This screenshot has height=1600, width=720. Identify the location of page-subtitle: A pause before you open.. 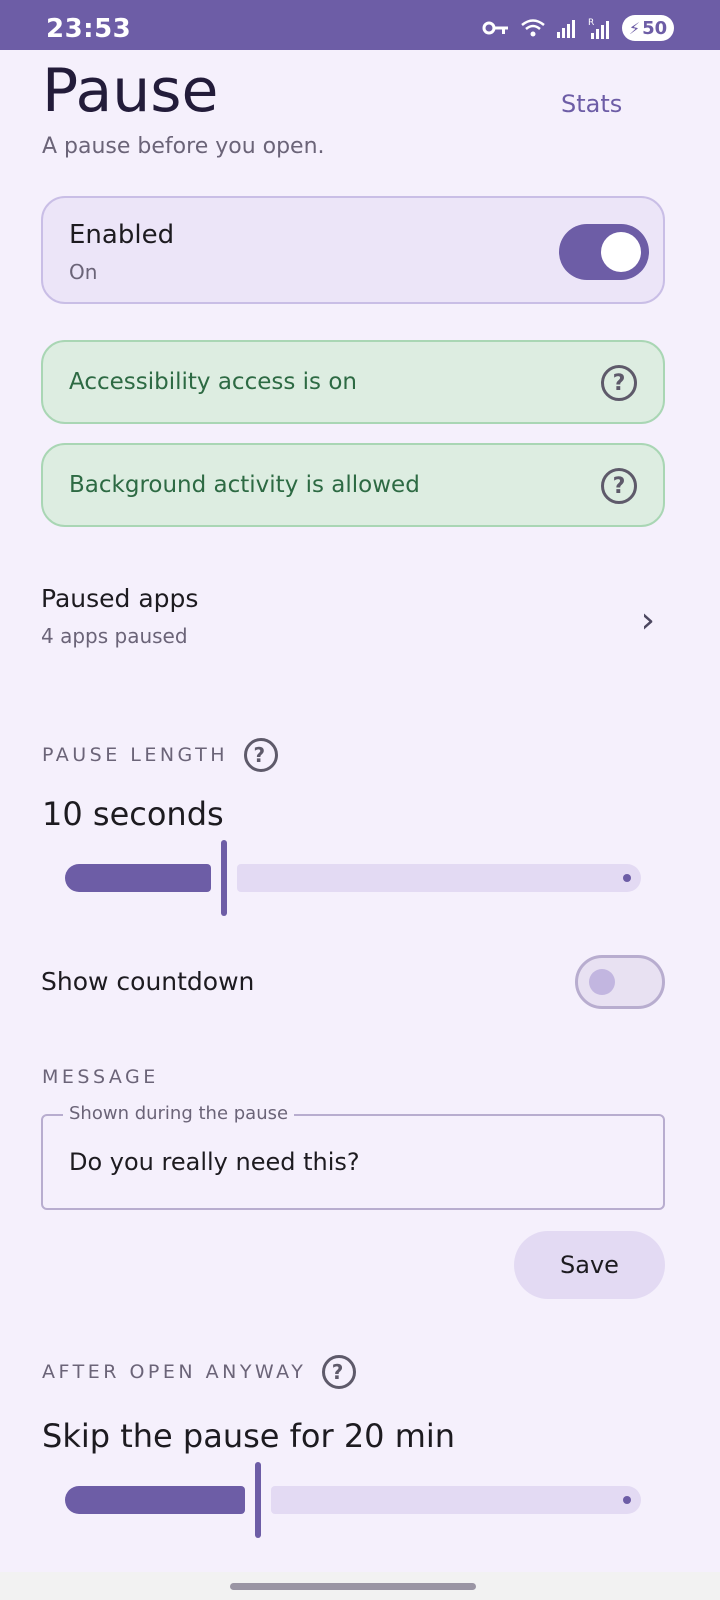
(183, 146).